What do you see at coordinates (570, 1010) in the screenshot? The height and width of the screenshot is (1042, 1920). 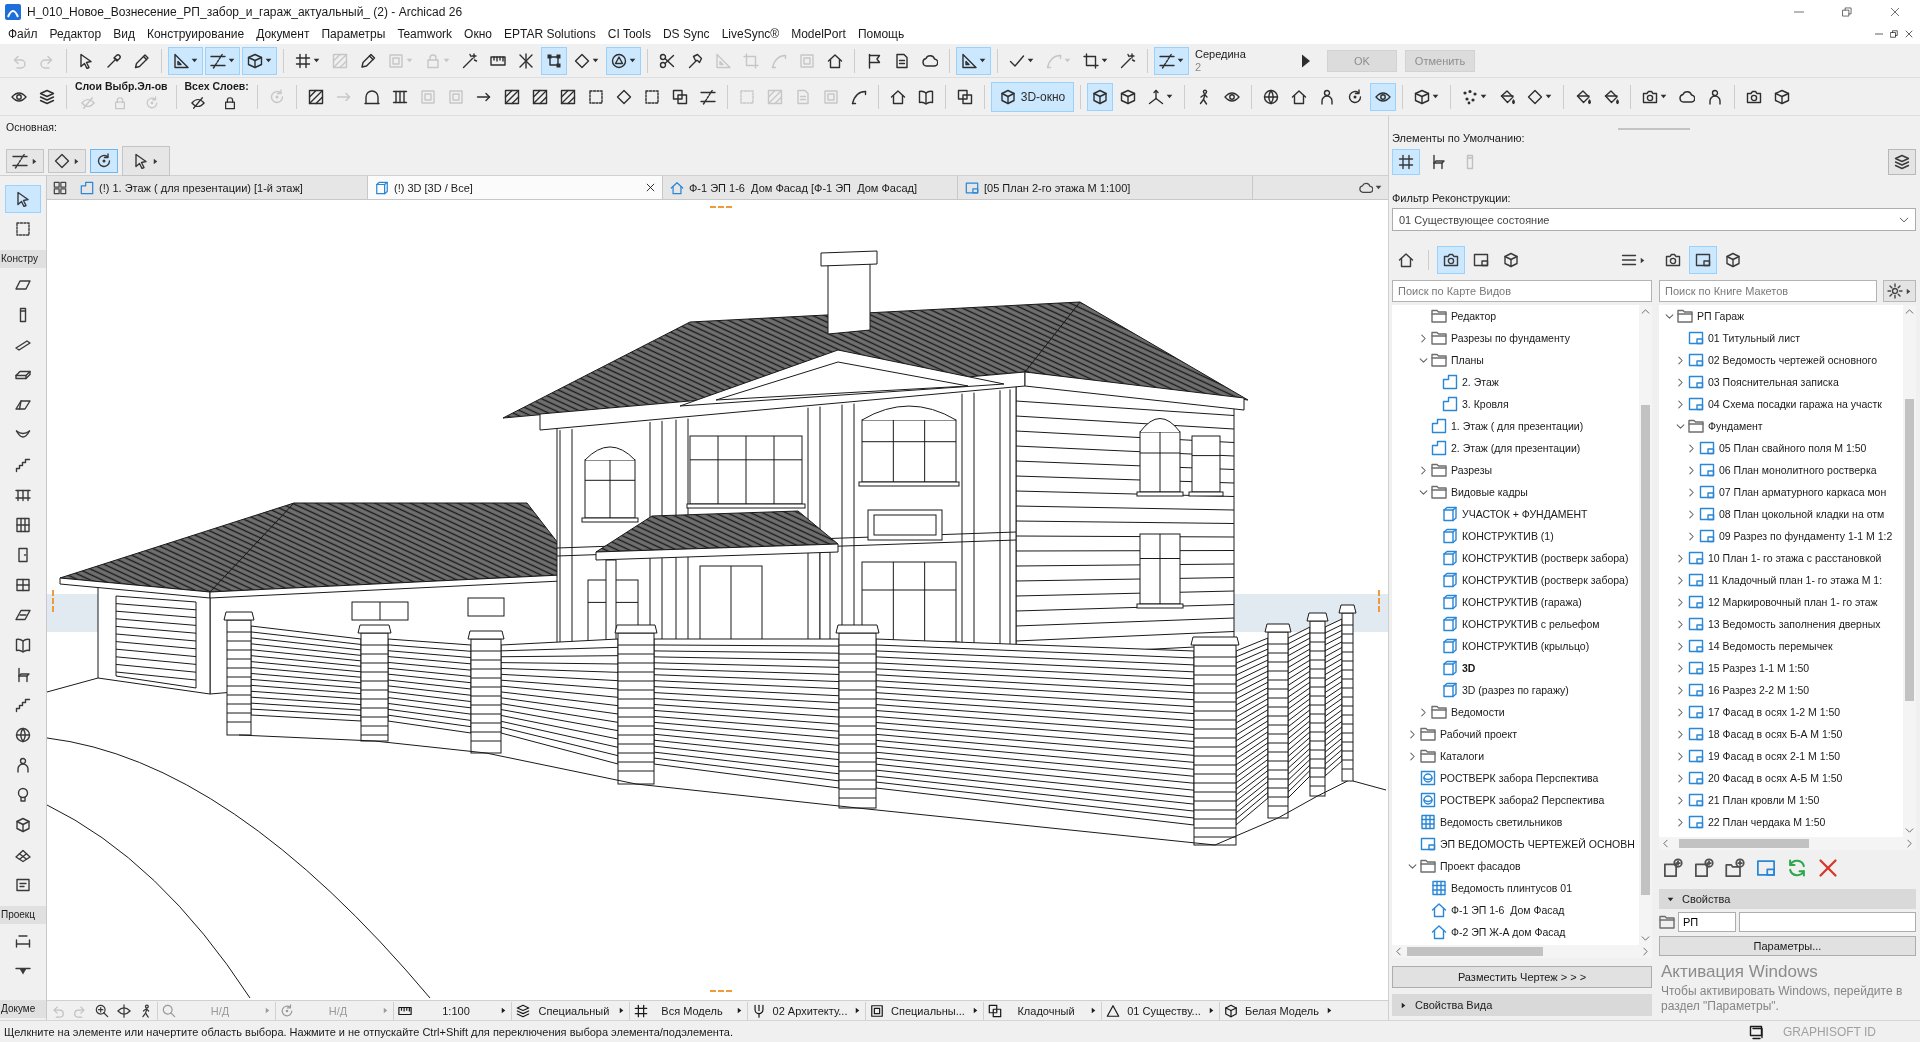 I see `option-dropdown: Специальный` at bounding box center [570, 1010].